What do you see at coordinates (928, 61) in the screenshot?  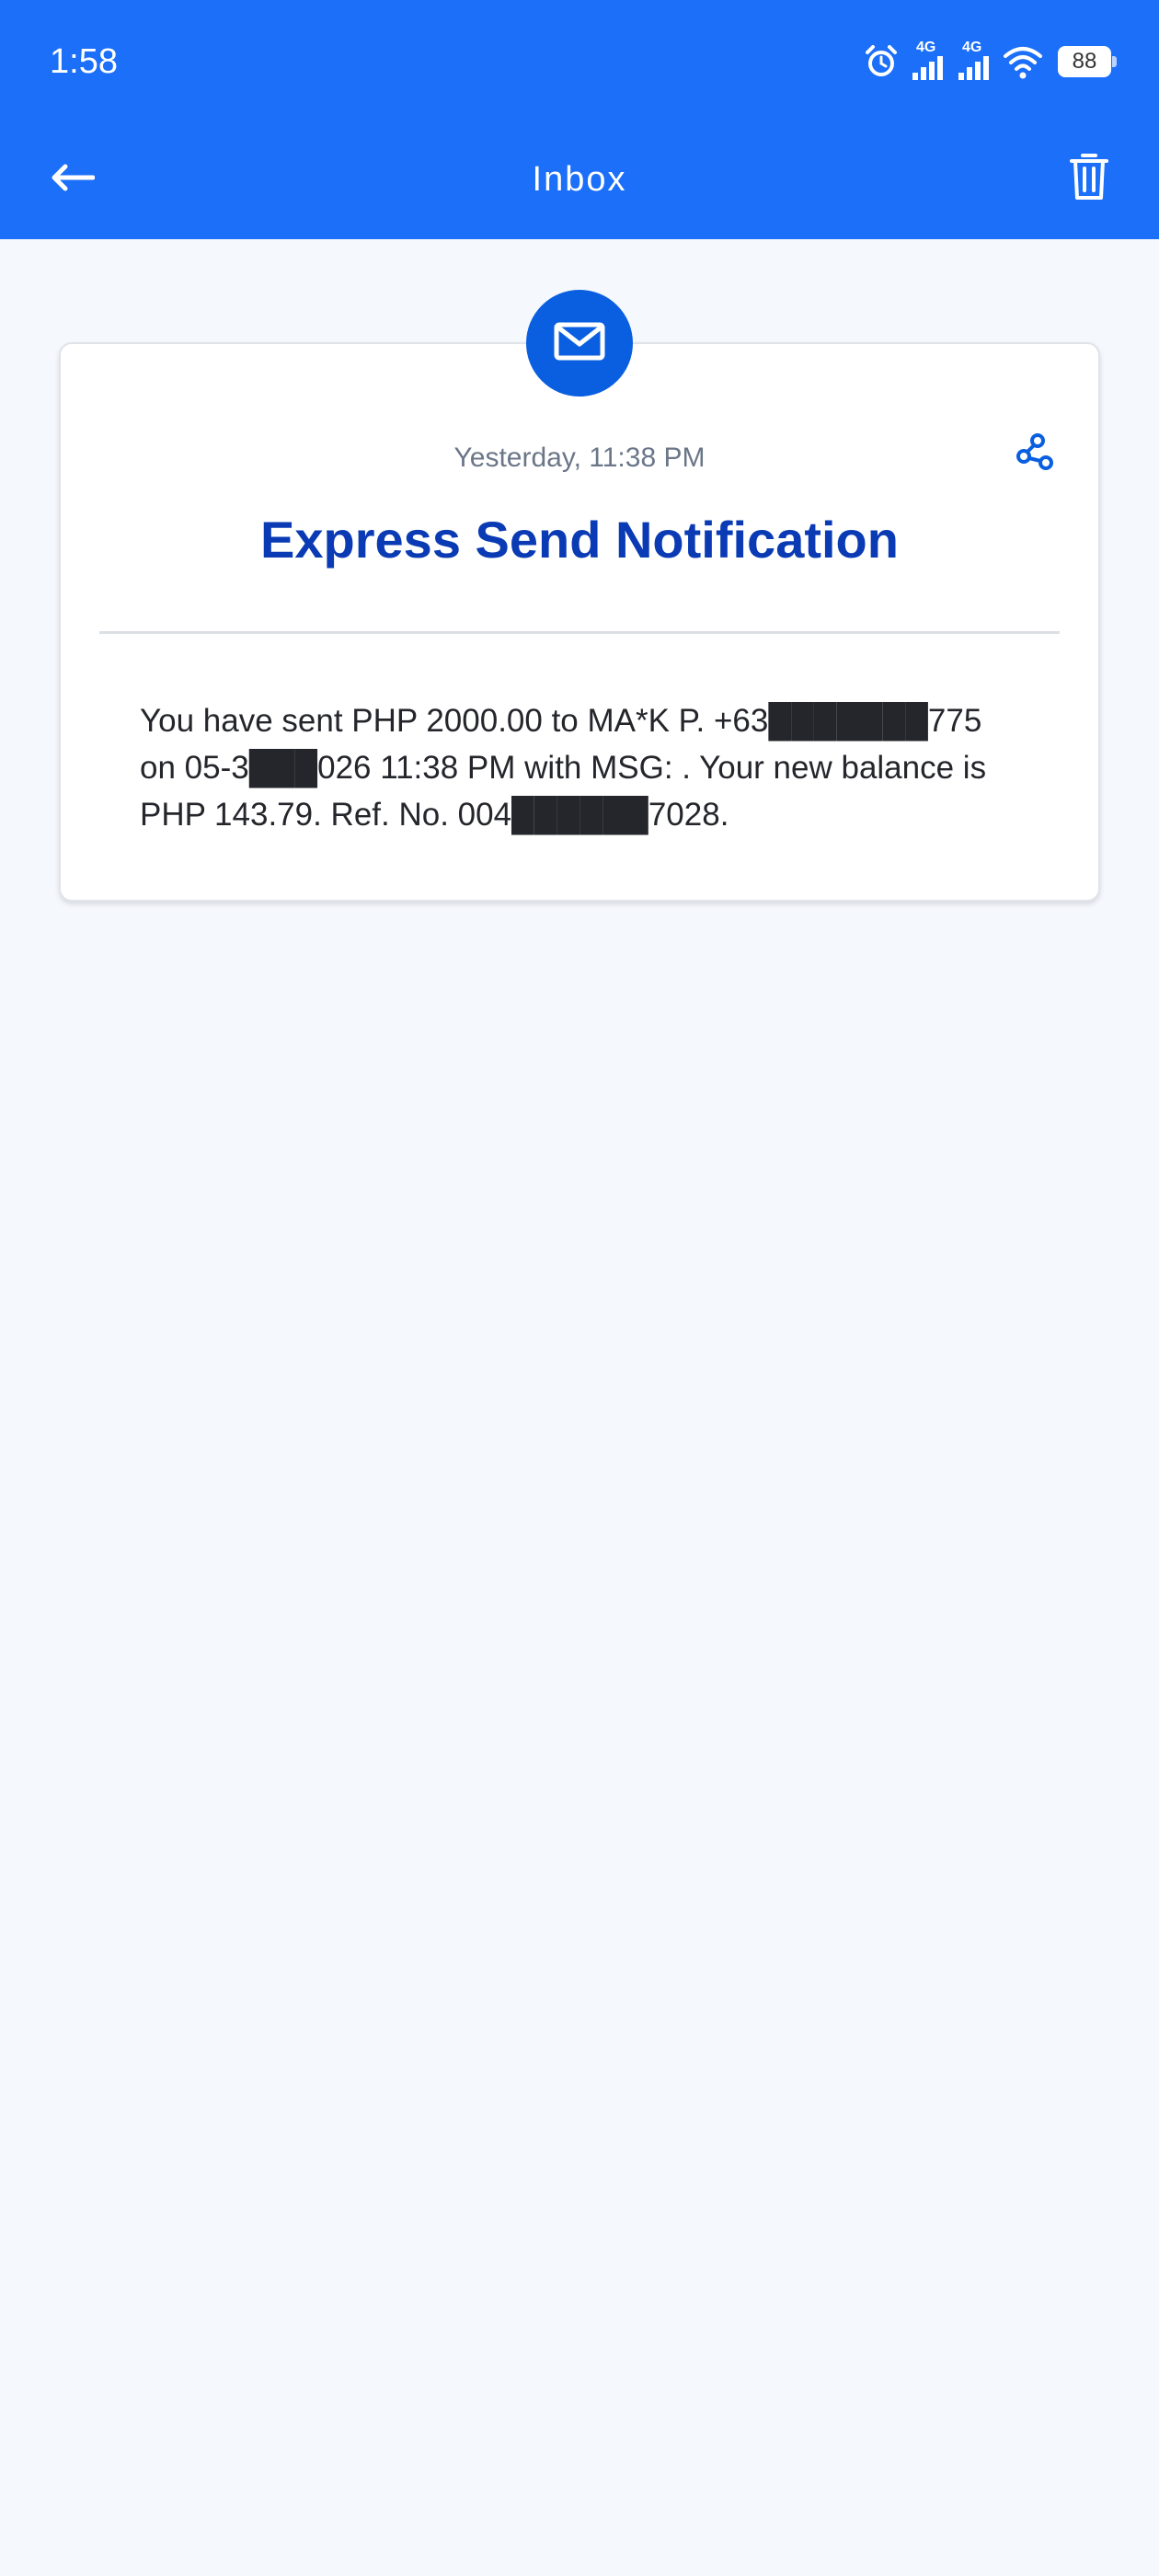 I see `signal-icon-1: 4G` at bounding box center [928, 61].